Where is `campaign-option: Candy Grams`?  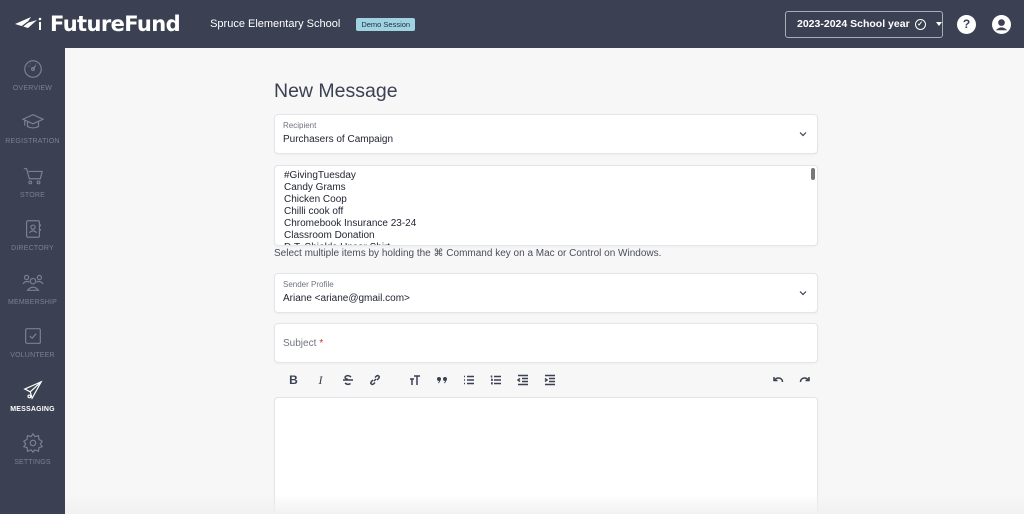 campaign-option: Candy Grams is located at coordinates (546, 188).